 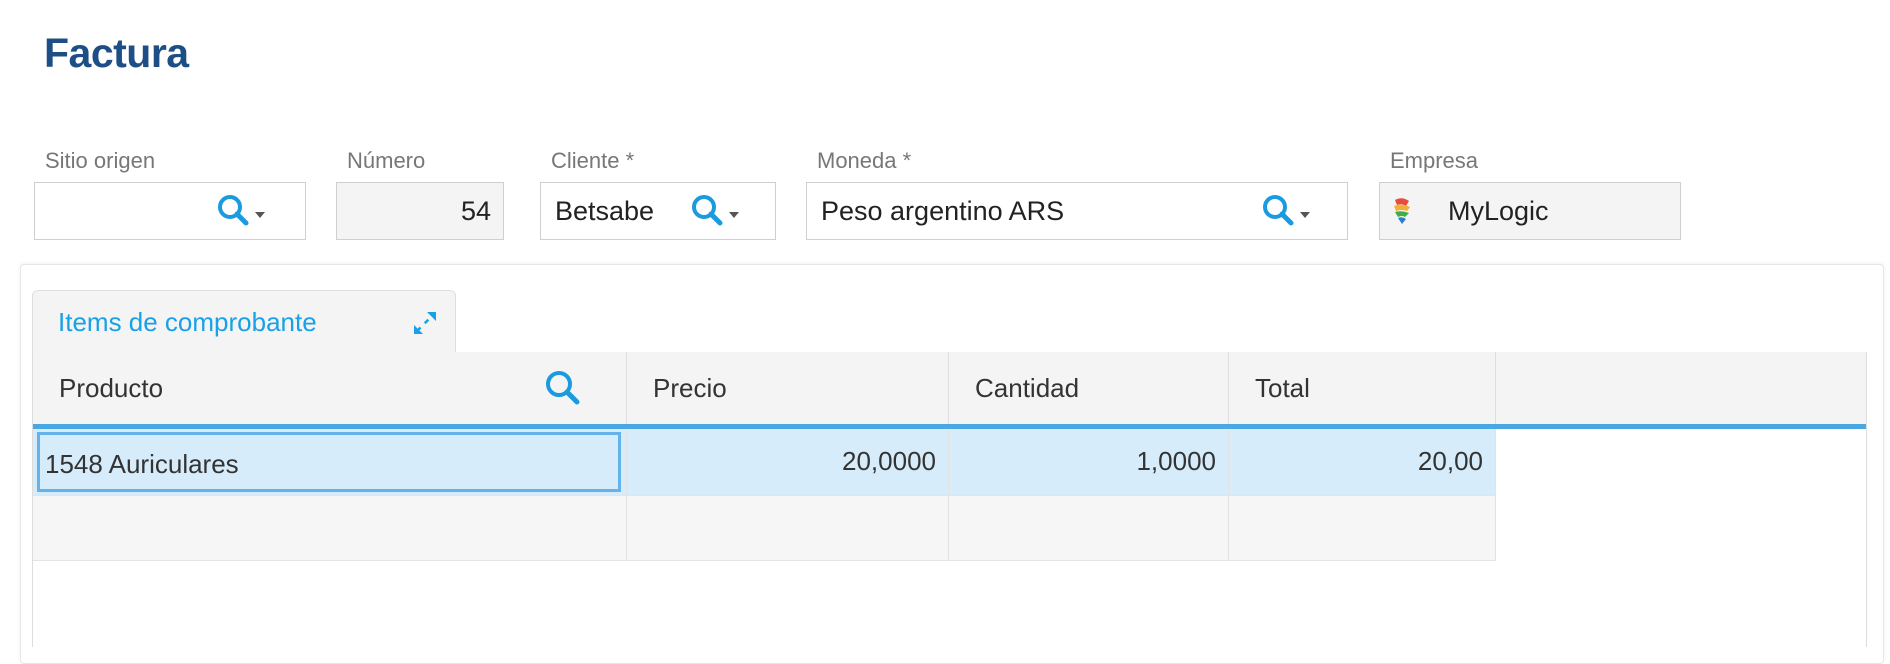 What do you see at coordinates (788, 462) in the screenshot?
I see `cell-precio: 20,0000` at bounding box center [788, 462].